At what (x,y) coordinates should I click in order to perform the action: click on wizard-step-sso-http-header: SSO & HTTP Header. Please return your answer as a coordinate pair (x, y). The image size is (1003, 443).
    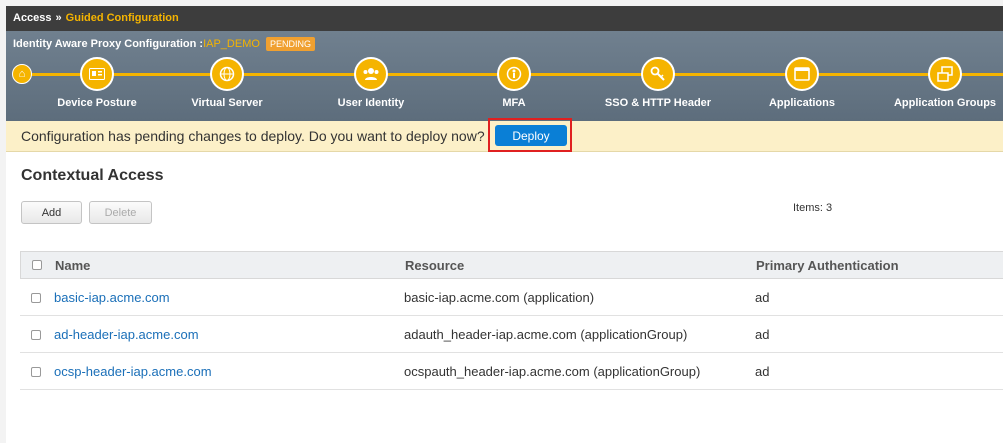
    Looking at the image, I should click on (658, 83).